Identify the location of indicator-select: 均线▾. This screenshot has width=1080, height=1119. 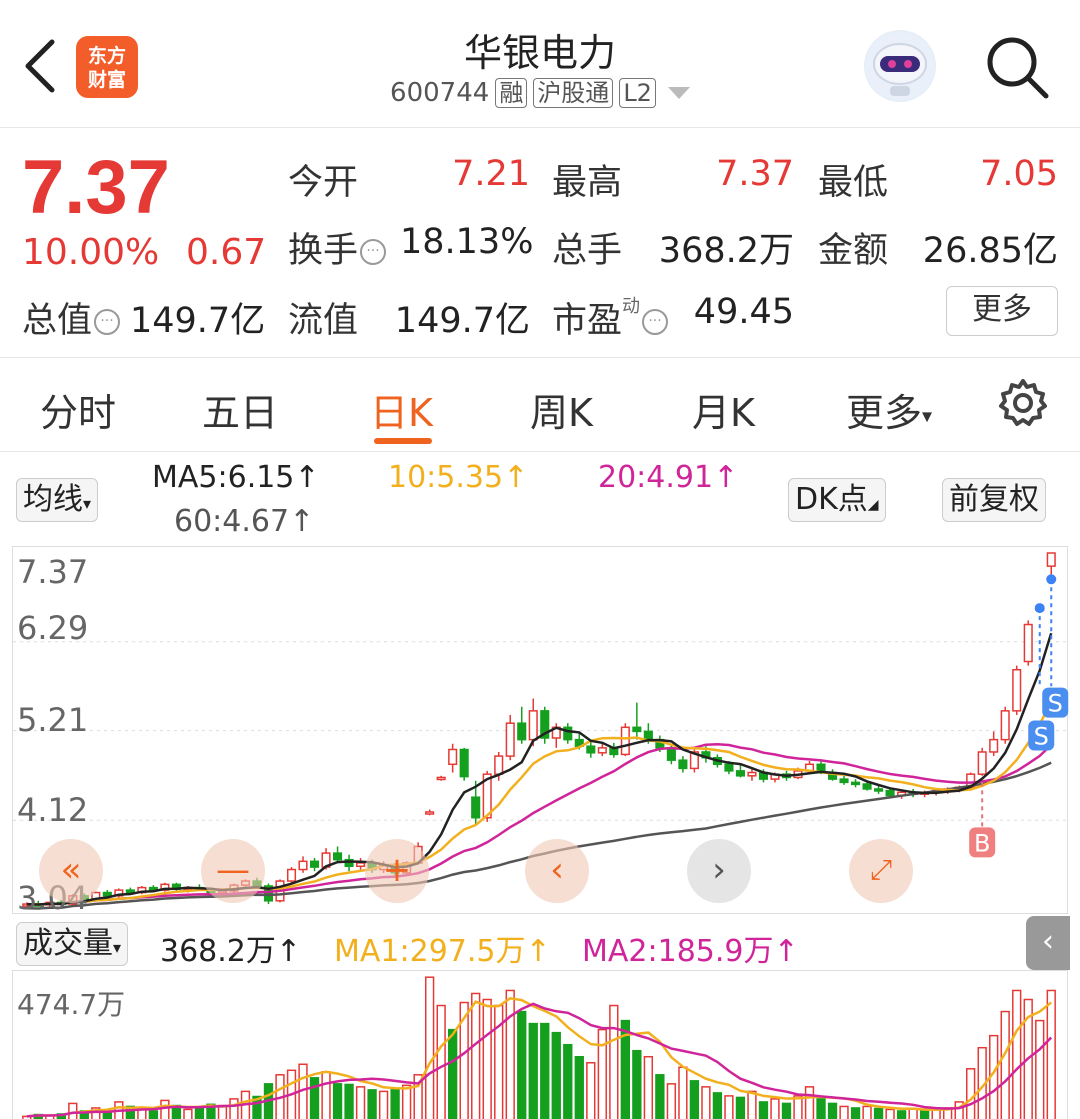
(57, 500).